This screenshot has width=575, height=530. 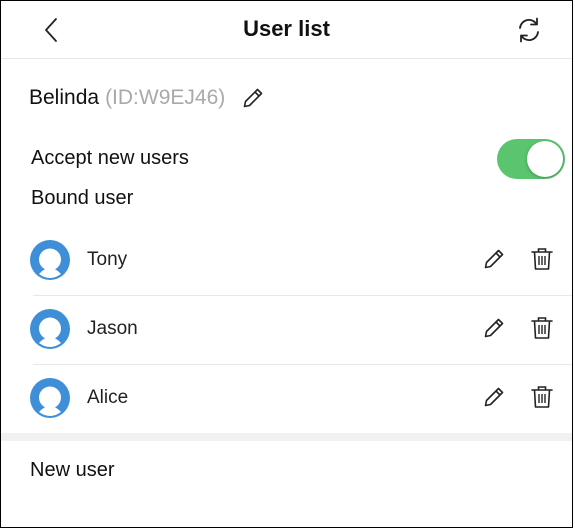 I want to click on new-user-item: New user, so click(x=72, y=470).